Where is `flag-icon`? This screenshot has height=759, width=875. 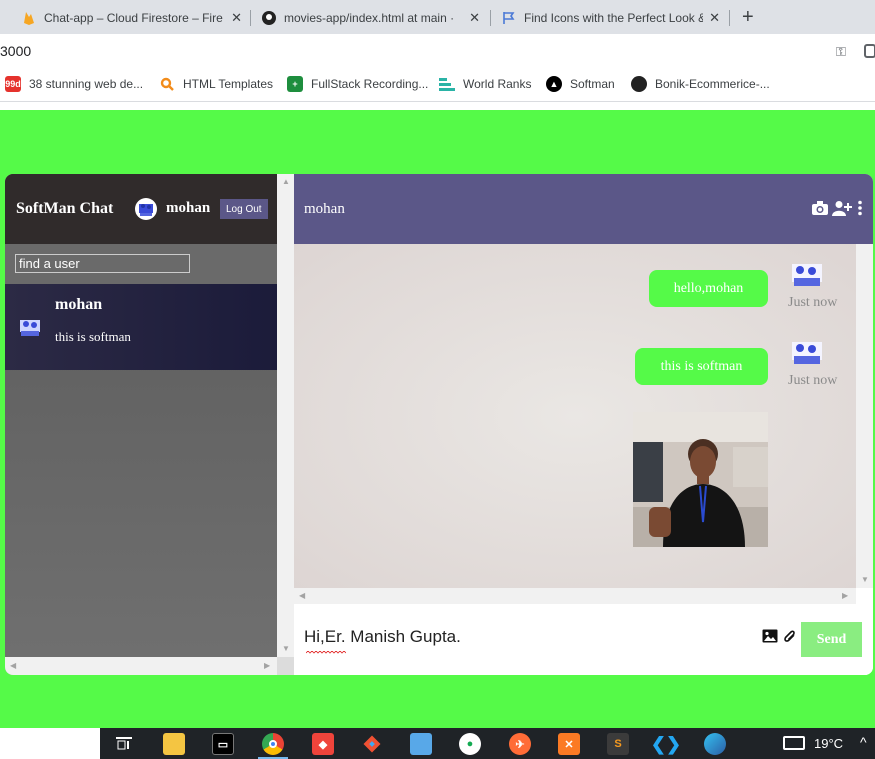 flag-icon is located at coordinates (509, 18).